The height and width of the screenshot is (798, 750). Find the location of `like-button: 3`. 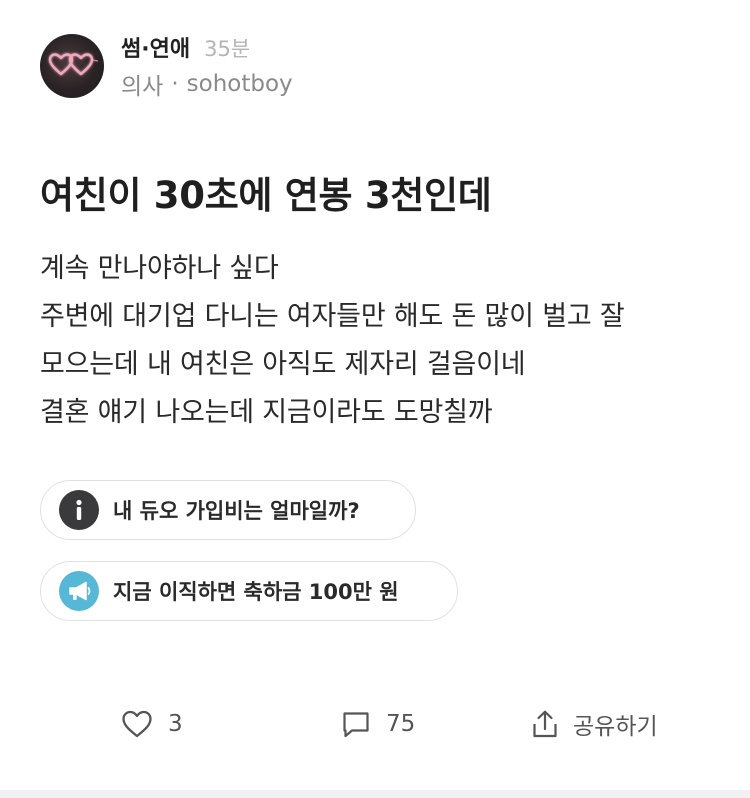

like-button: 3 is located at coordinates (151, 724).